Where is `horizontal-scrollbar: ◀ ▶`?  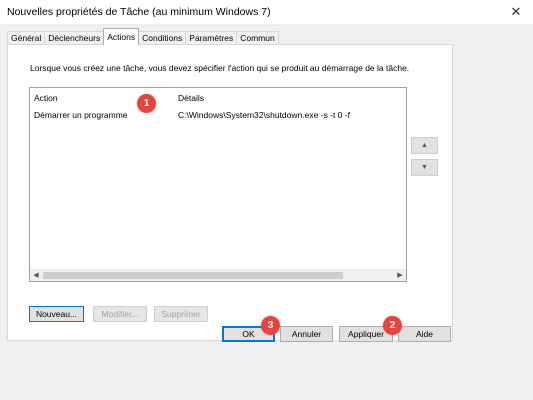
horizontal-scrollbar: ◀ ▶ is located at coordinates (218, 275).